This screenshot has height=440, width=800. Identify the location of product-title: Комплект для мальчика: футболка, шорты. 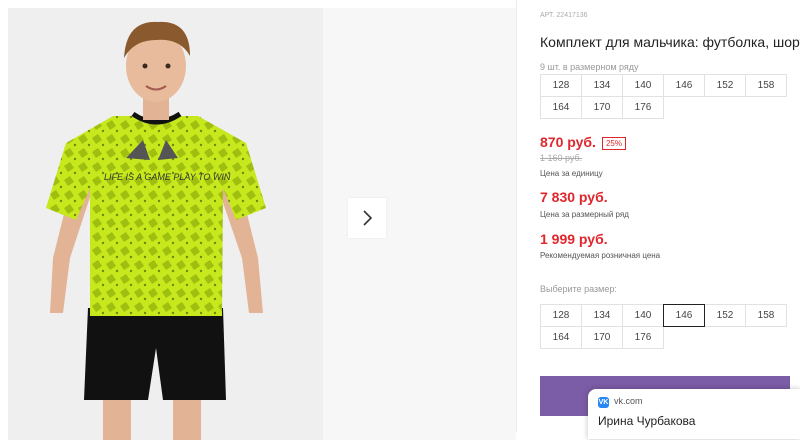
(670, 42).